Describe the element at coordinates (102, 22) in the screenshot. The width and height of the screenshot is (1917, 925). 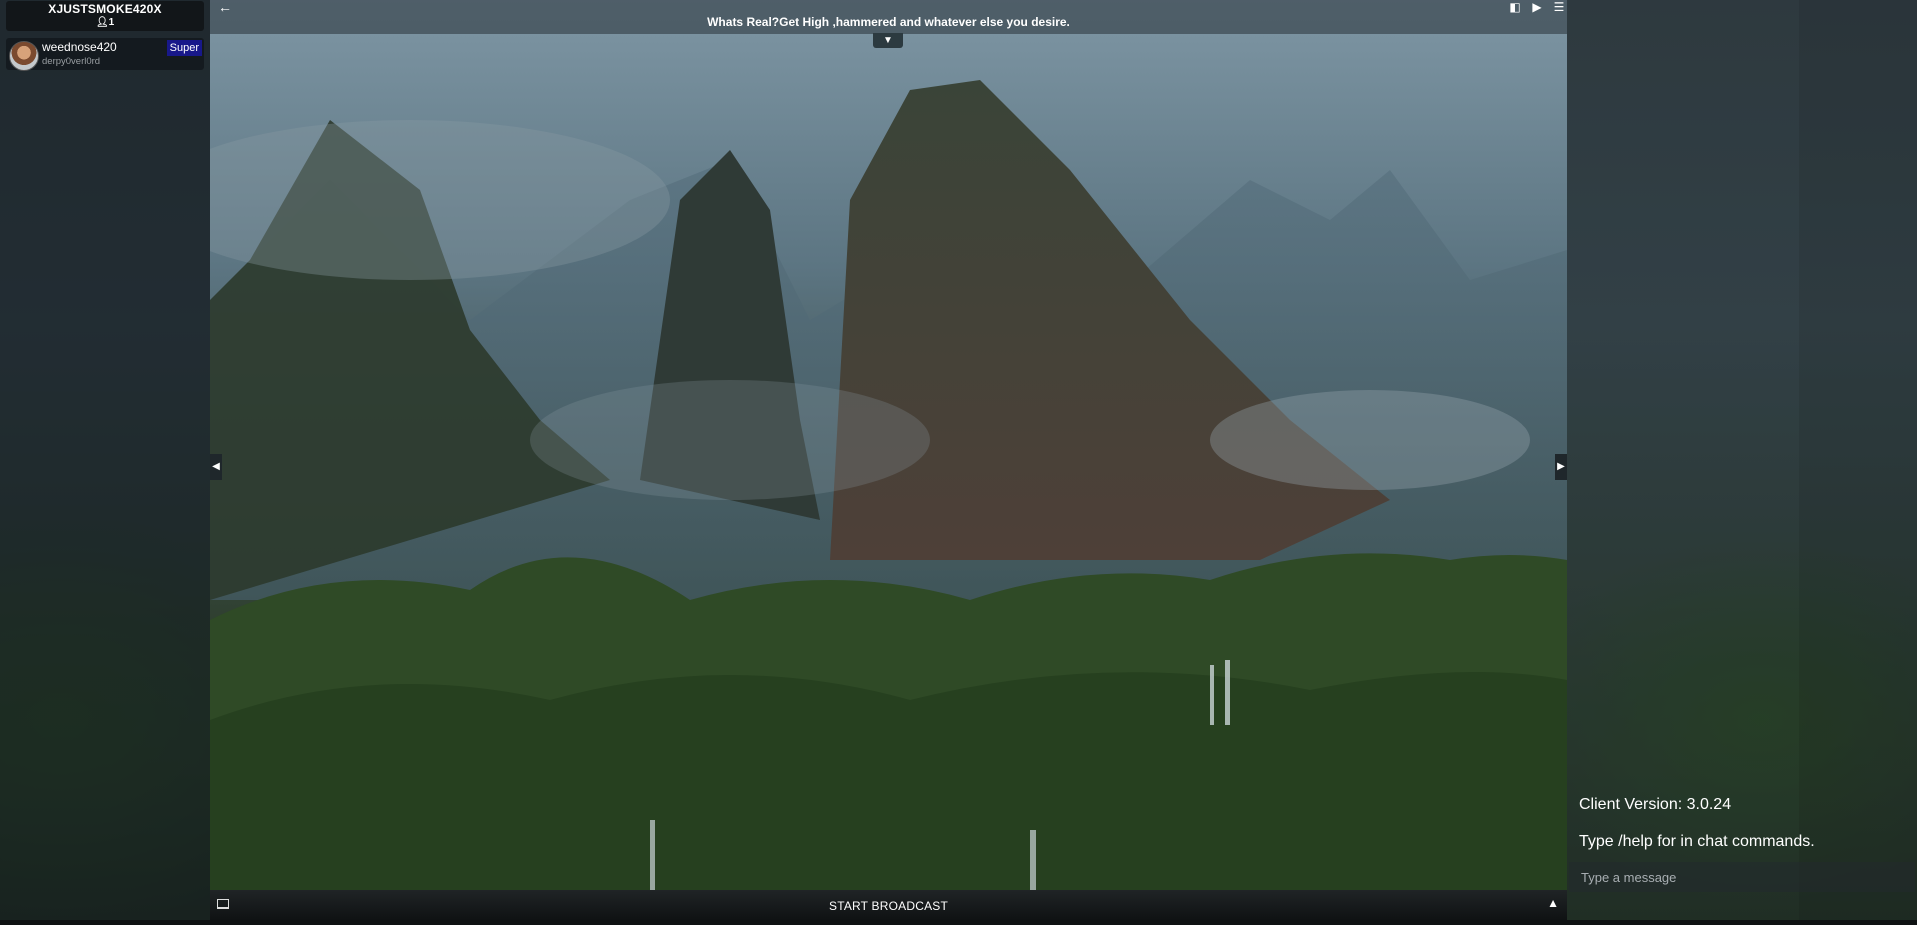
I see `person-icon: 👤︎` at that location.